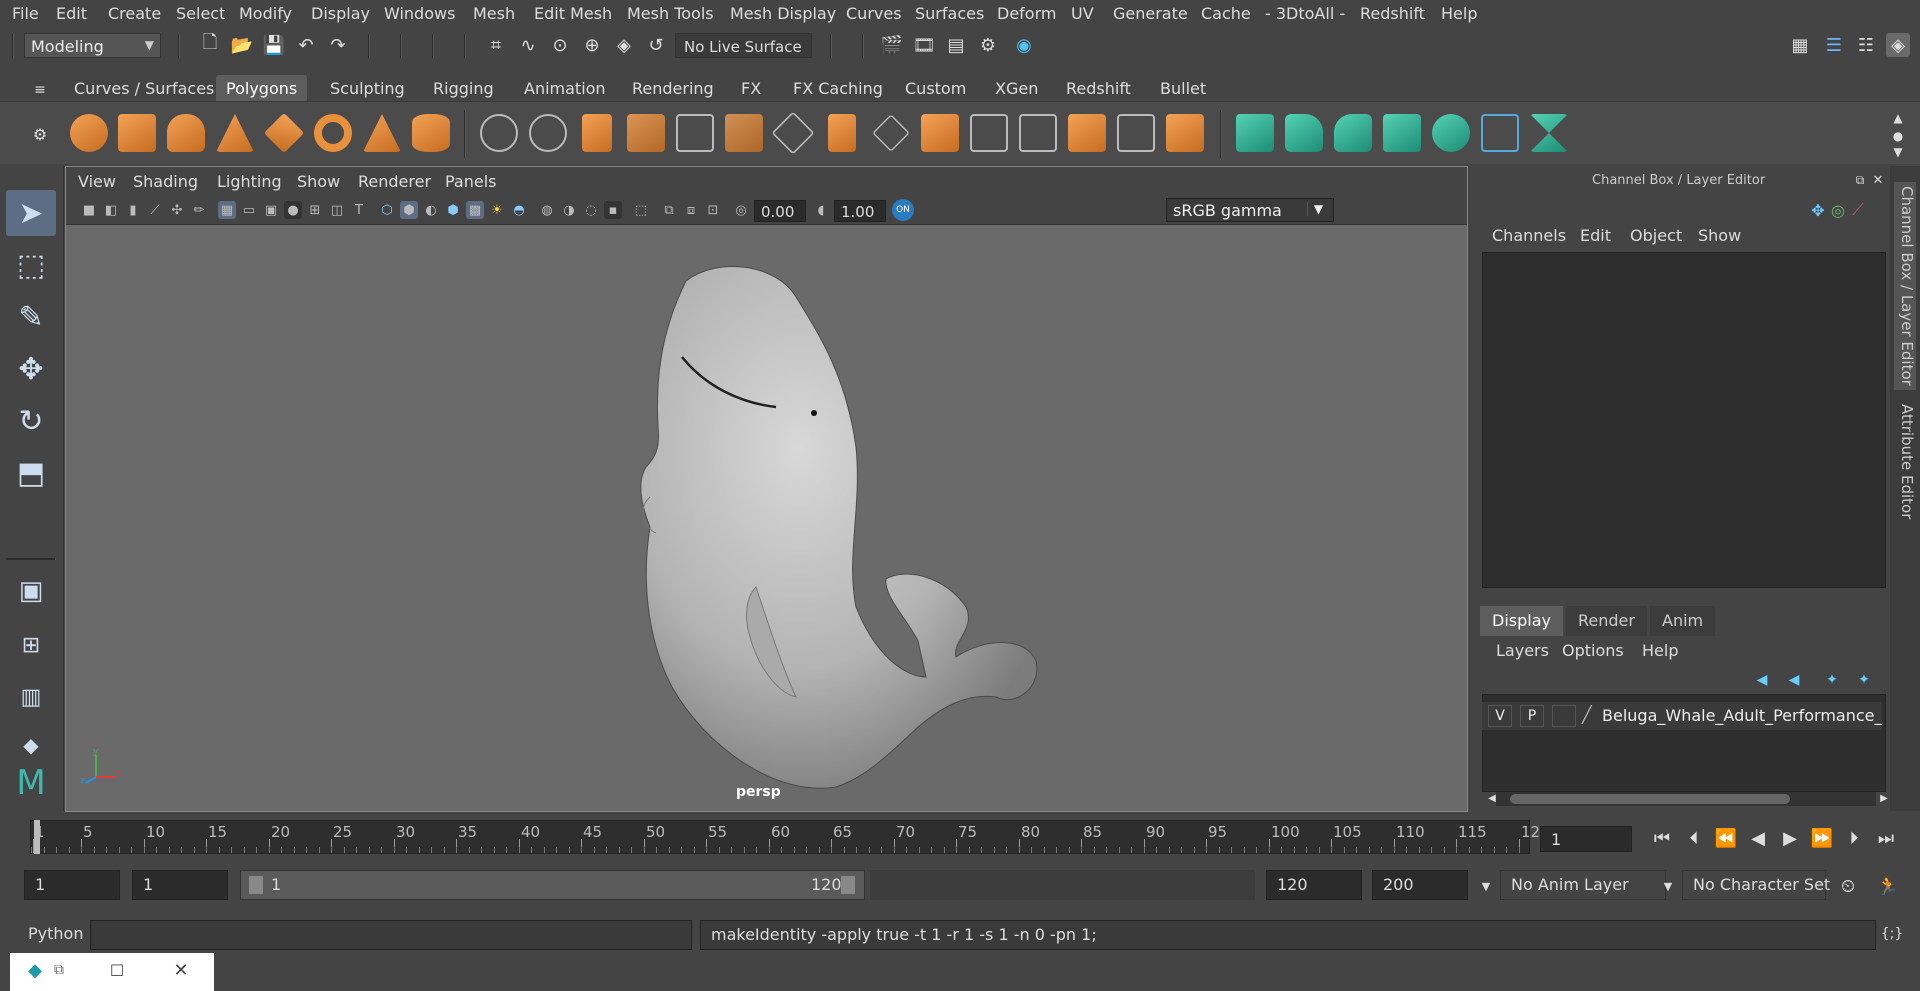 This screenshot has width=1920, height=991. Describe the element at coordinates (783, 13) in the screenshot. I see `menu-mesh-display: Mesh Display` at that location.